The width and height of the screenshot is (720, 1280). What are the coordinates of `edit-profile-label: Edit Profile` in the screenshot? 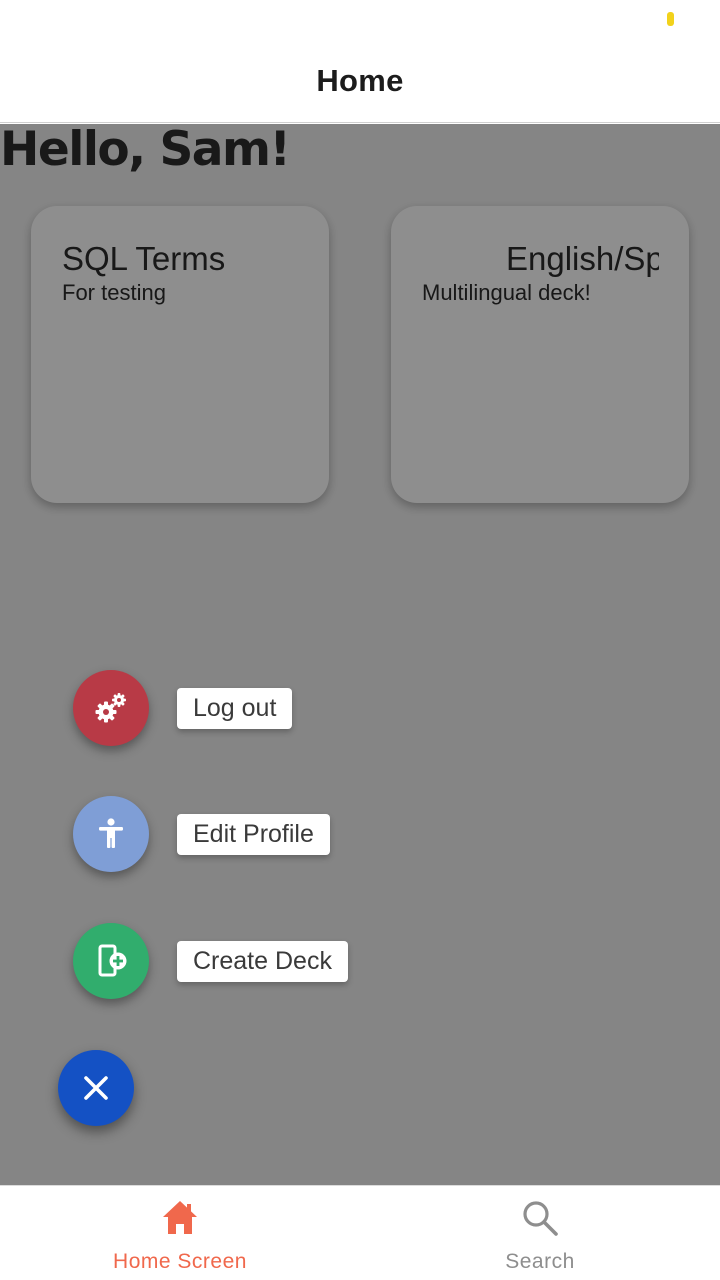 It's located at (253, 834).